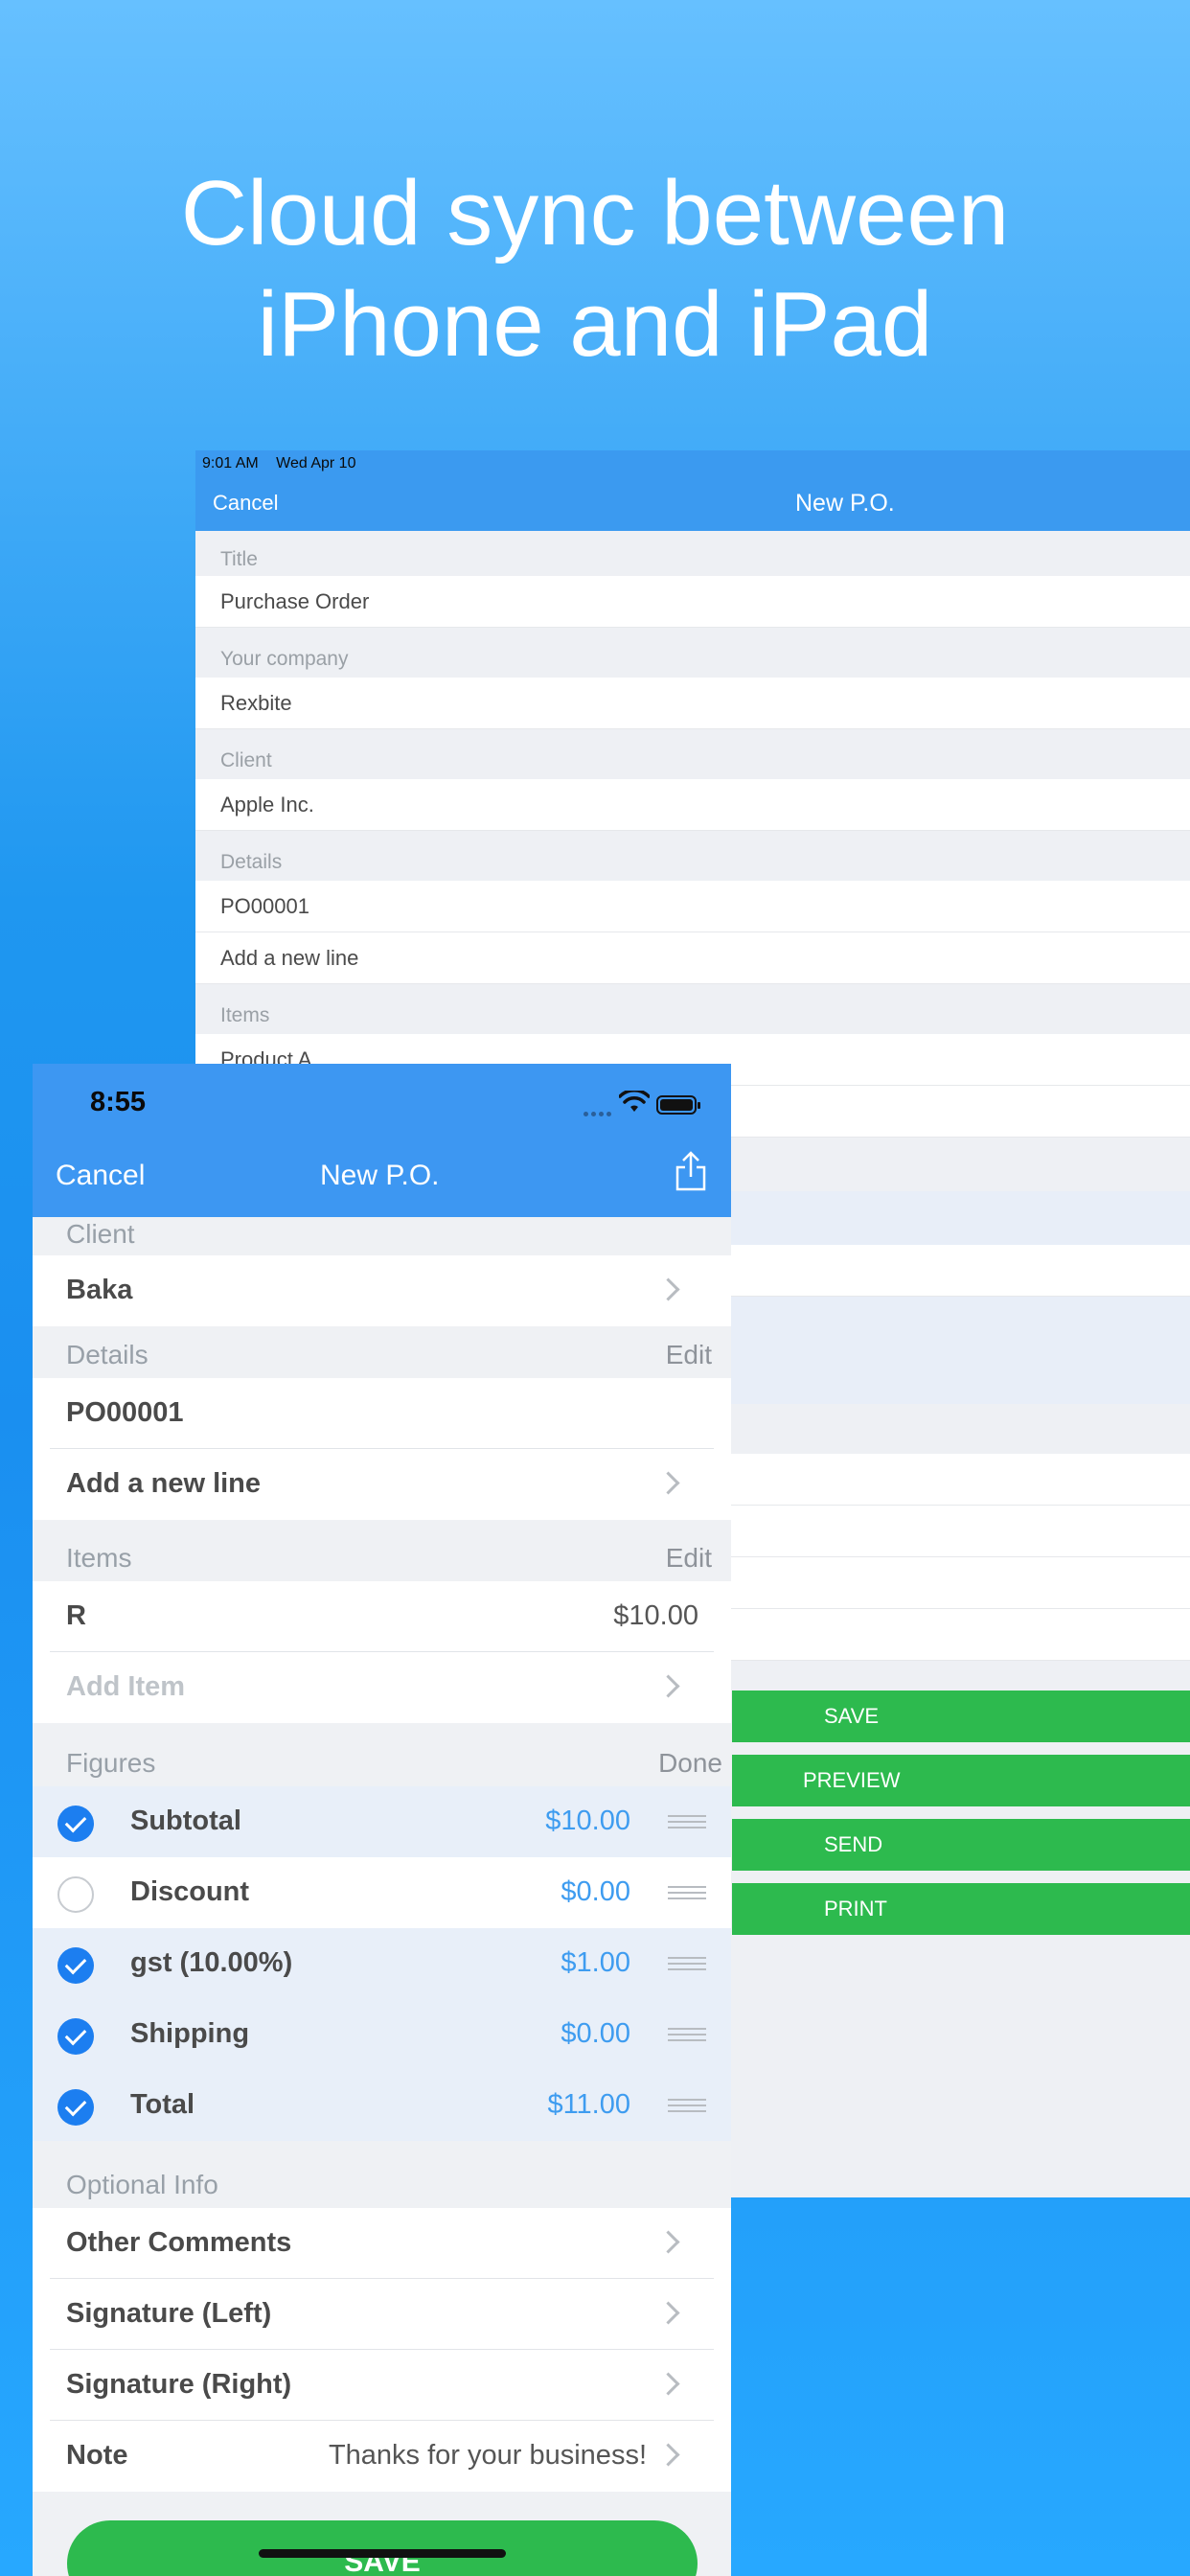 The image size is (1190, 2576). What do you see at coordinates (655, 1615) in the screenshot?
I see `item-amount: $10.00` at bounding box center [655, 1615].